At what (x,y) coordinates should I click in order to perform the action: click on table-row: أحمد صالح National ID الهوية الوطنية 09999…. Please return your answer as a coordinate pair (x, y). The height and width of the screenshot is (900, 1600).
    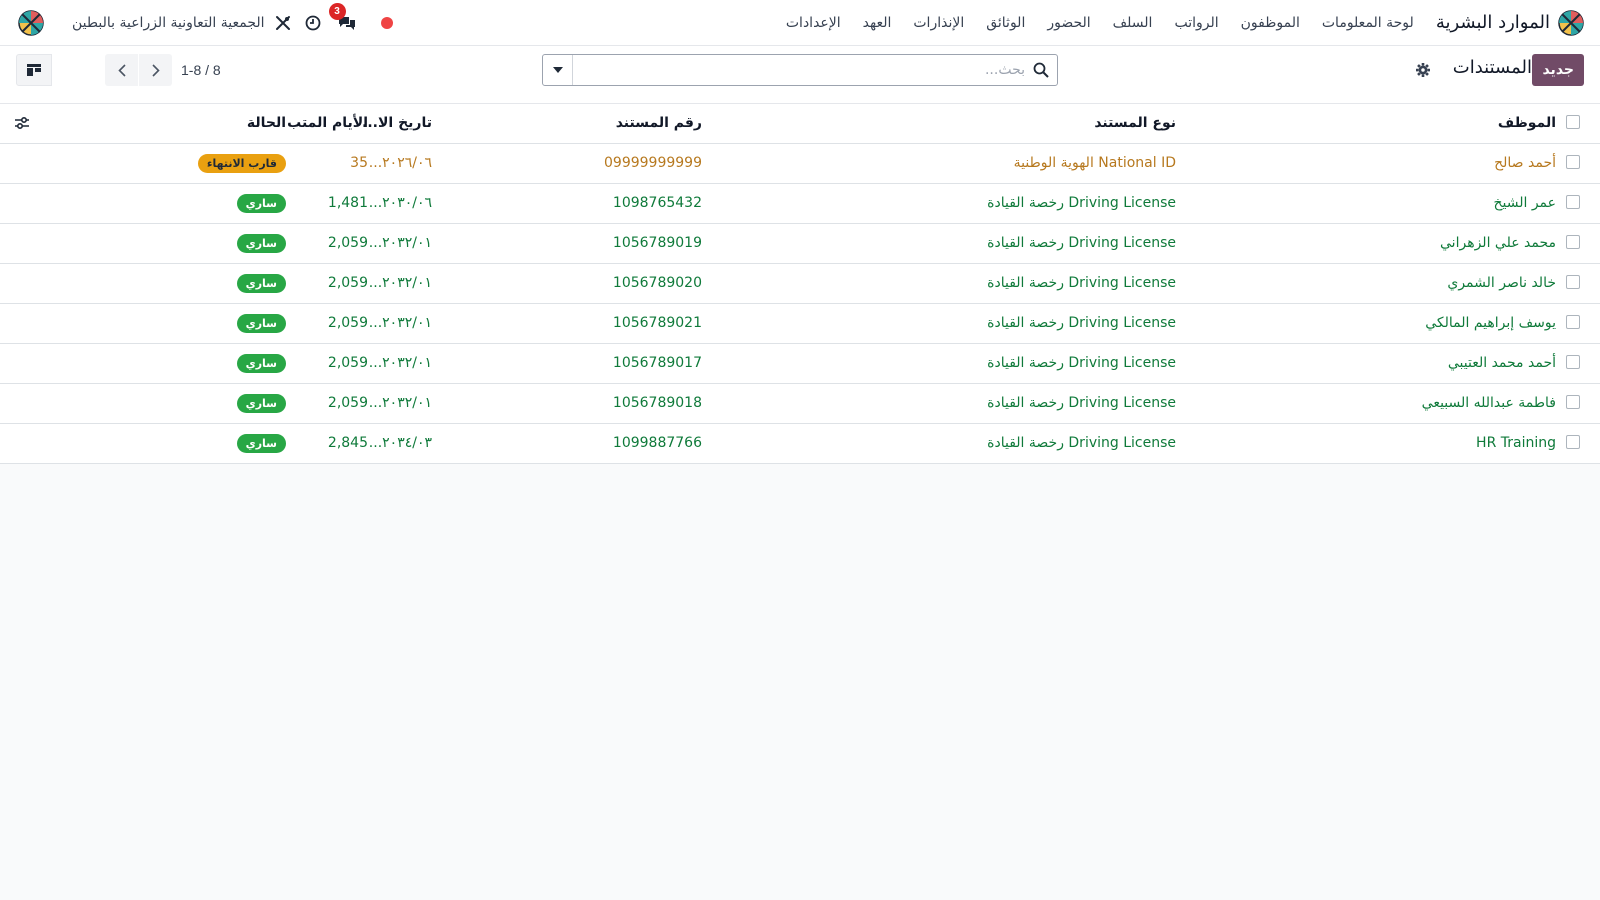
    Looking at the image, I should click on (800, 164).